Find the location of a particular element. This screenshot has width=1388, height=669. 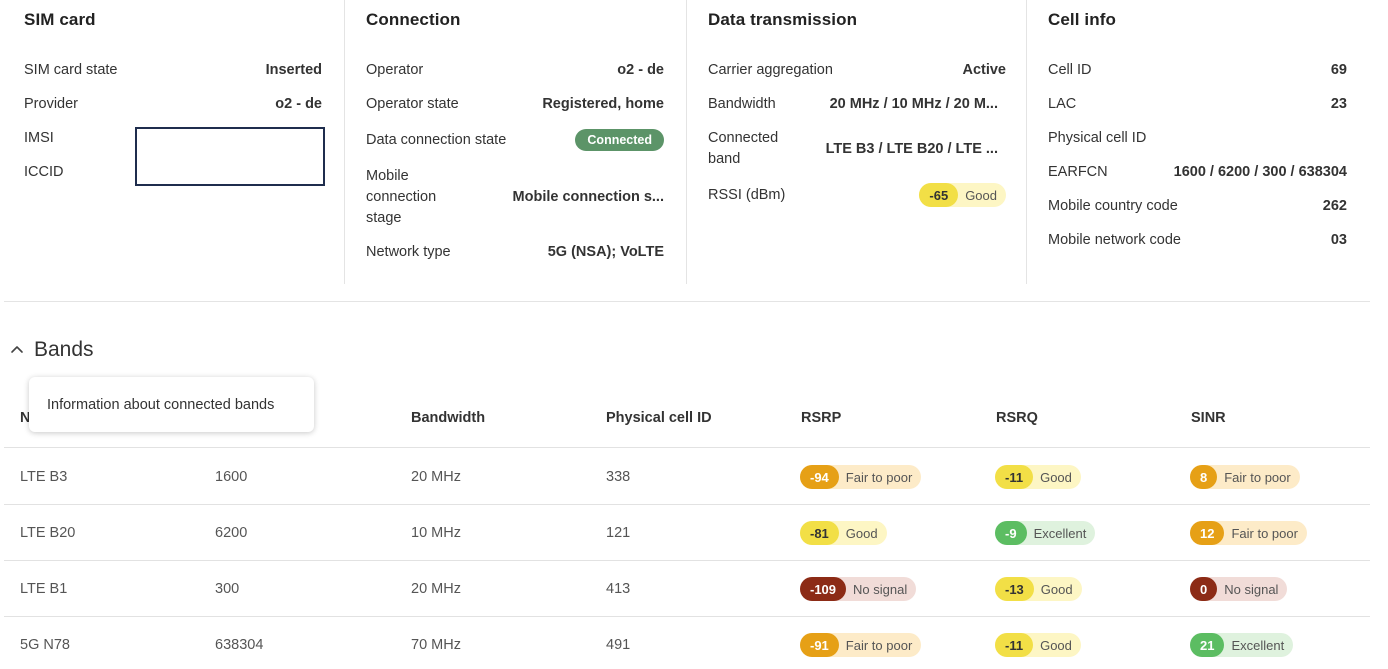

rsrp-cell: -109 No signal is located at coordinates (858, 589).